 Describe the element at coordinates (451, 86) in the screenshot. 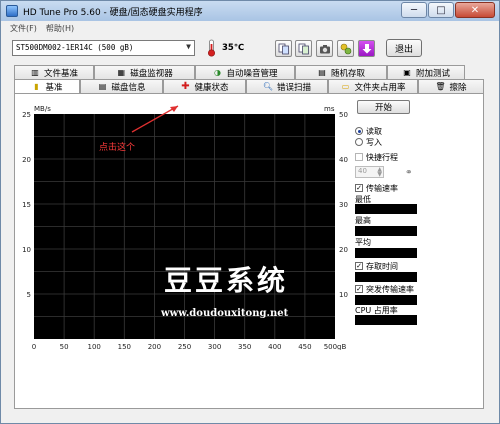

I see `tab-erase: 🗑︎ 擦除` at that location.